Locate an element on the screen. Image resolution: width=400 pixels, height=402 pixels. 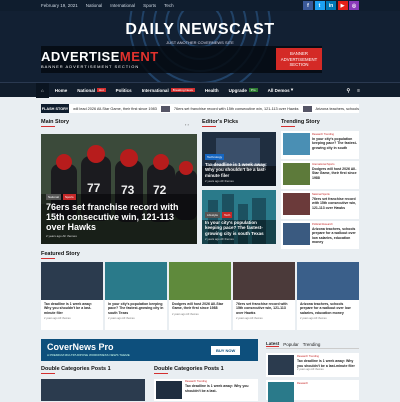
promo-title: CoverNews Pro is located at coordinates (80, 347).